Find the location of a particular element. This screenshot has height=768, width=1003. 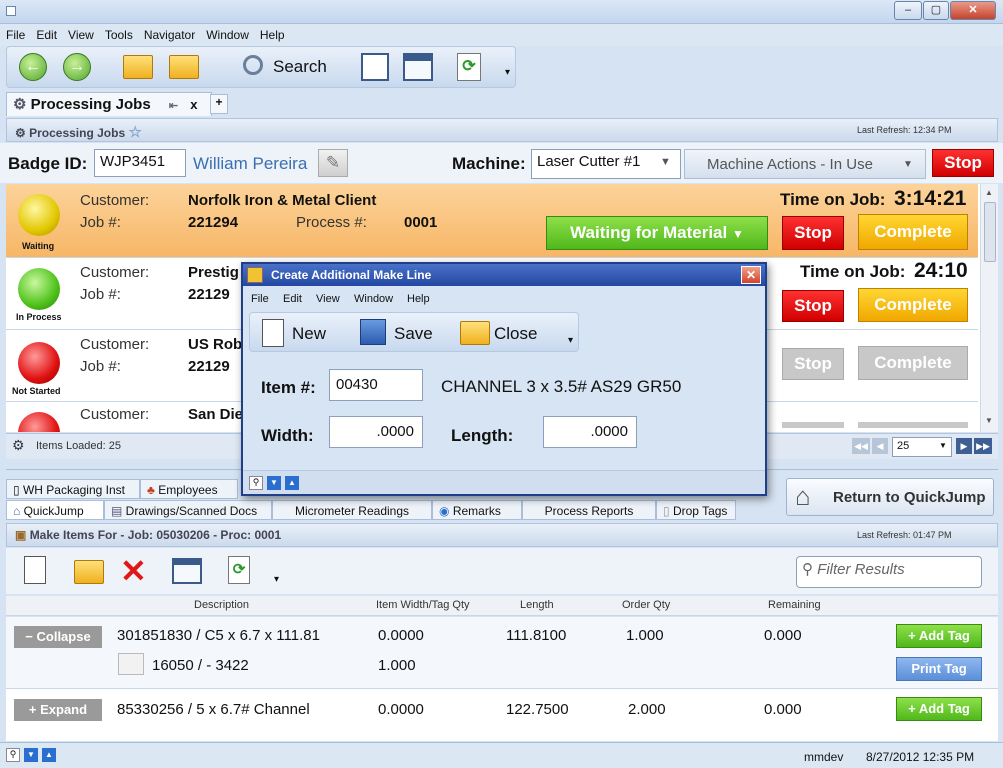

menu-help: Help is located at coordinates (272, 33).